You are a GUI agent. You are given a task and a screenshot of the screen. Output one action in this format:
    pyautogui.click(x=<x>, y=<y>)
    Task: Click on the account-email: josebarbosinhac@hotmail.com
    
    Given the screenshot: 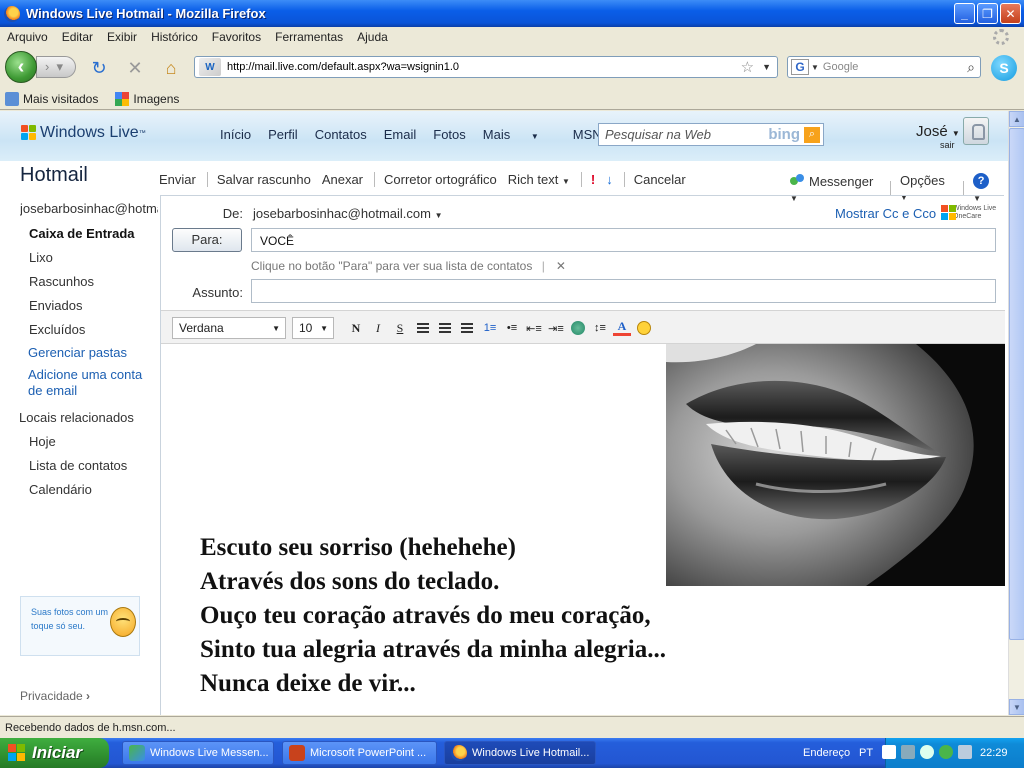 What is the action you would take?
    pyautogui.click(x=89, y=208)
    